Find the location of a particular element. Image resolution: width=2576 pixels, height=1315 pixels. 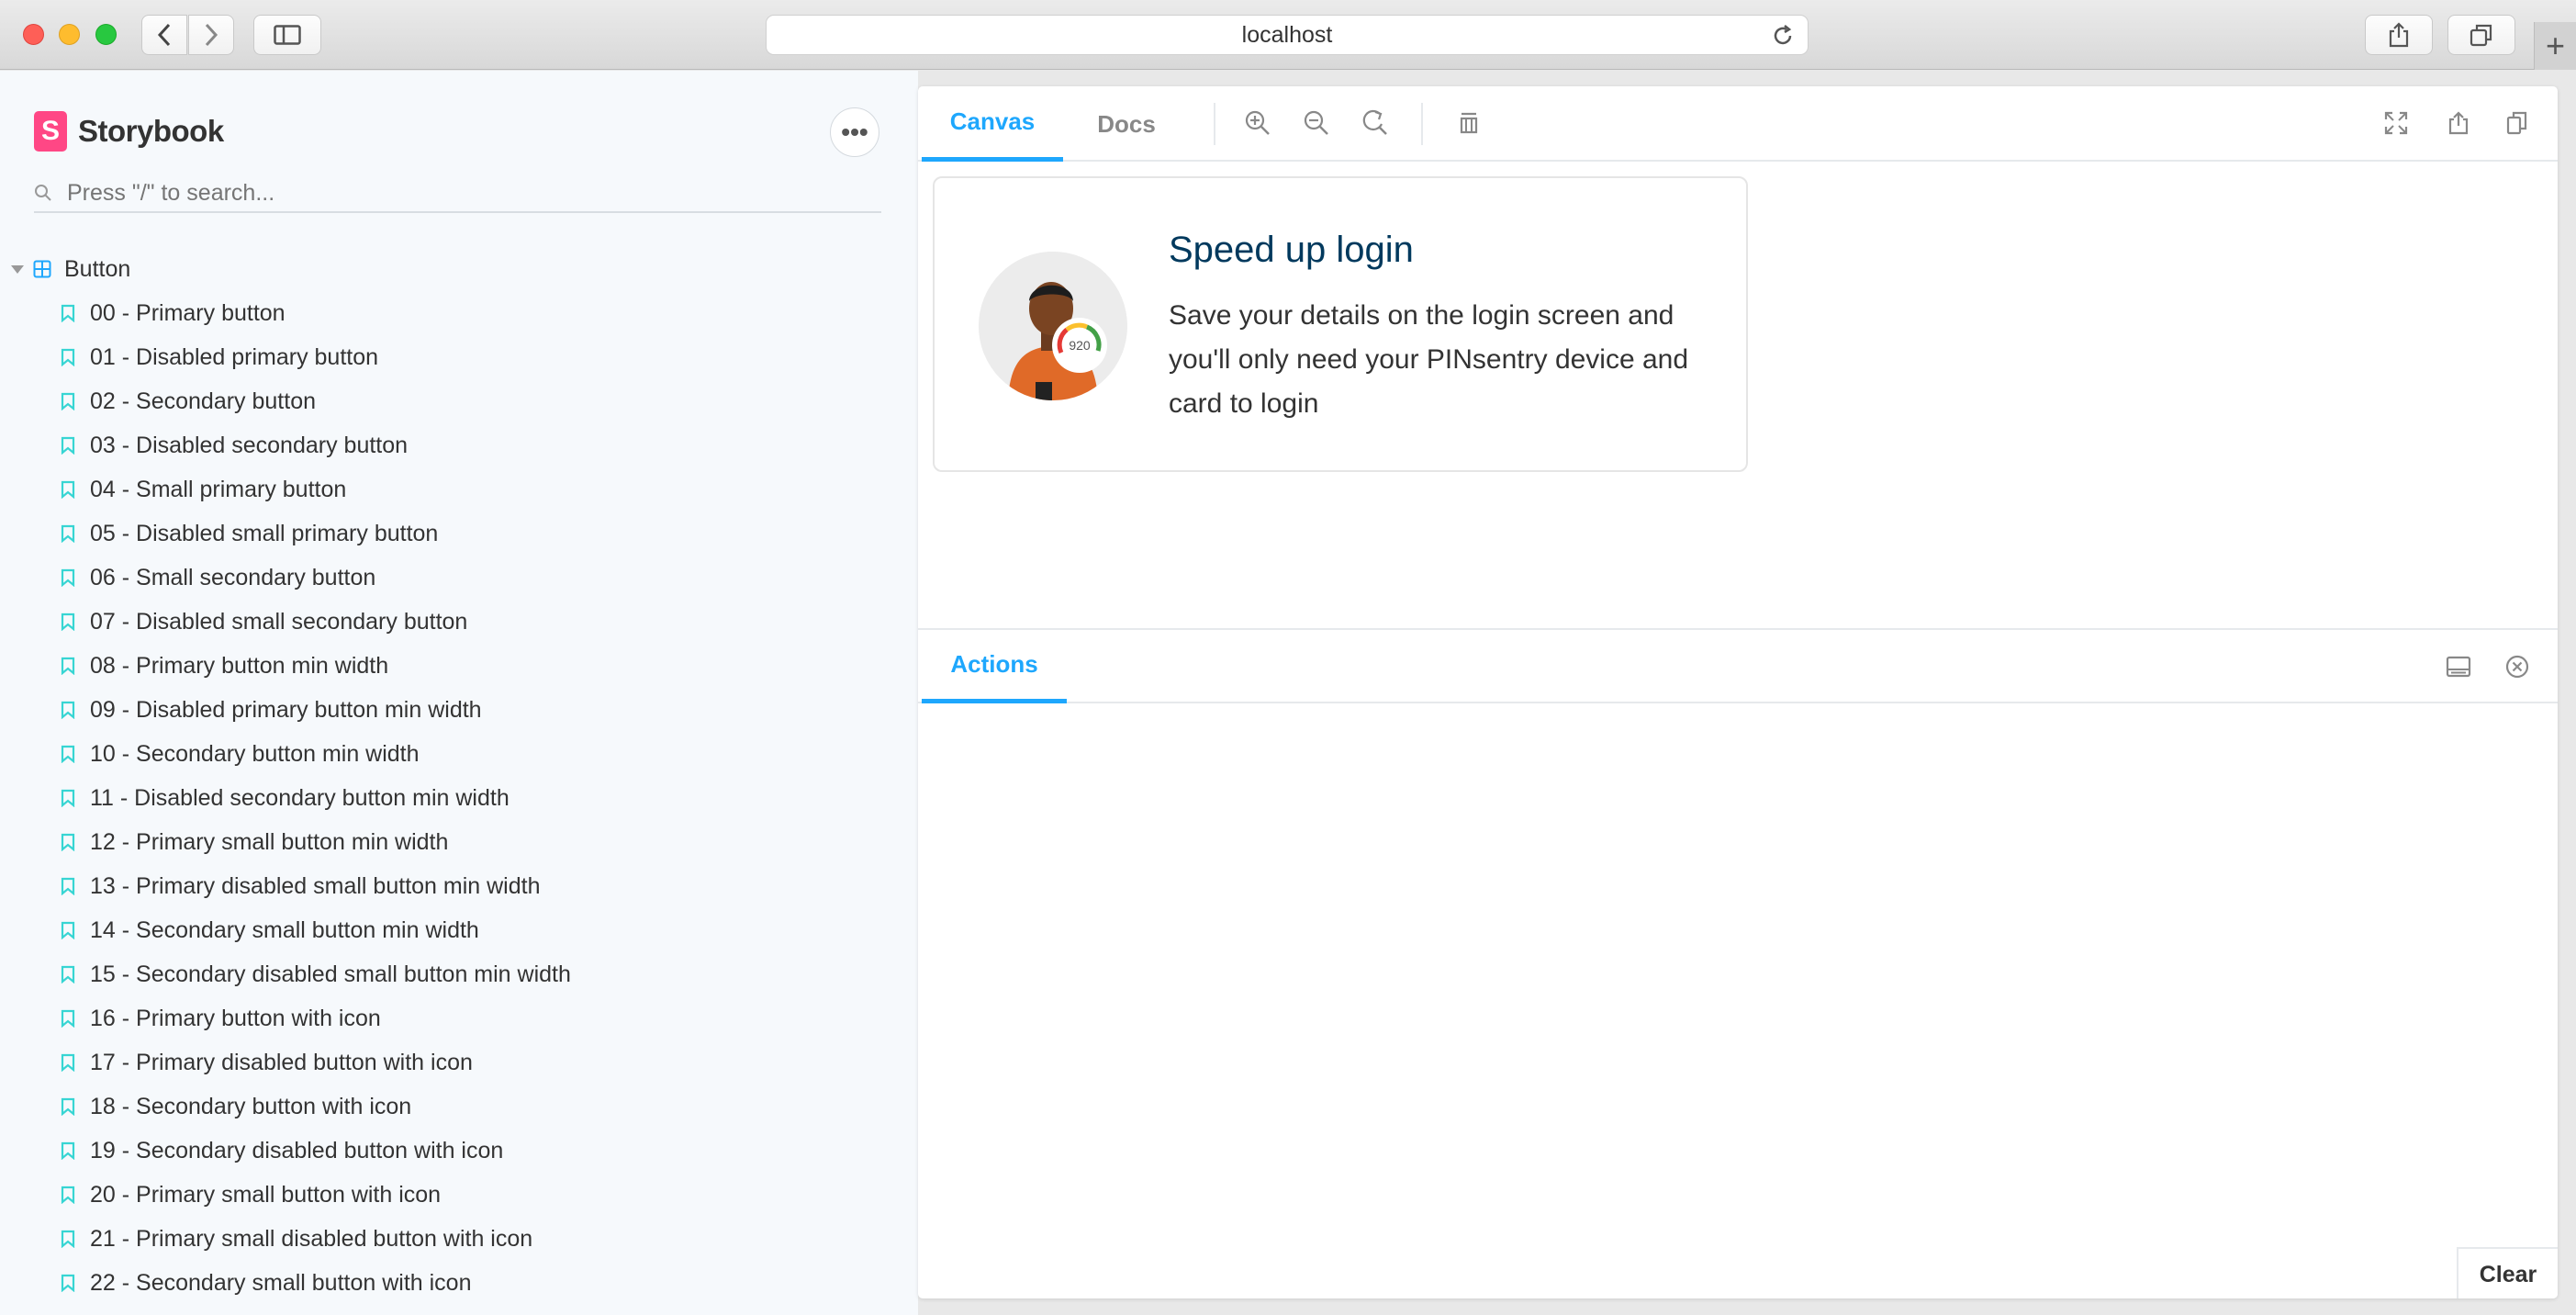

sidebar-story-label: 00 - Primary button is located at coordinates (188, 313).